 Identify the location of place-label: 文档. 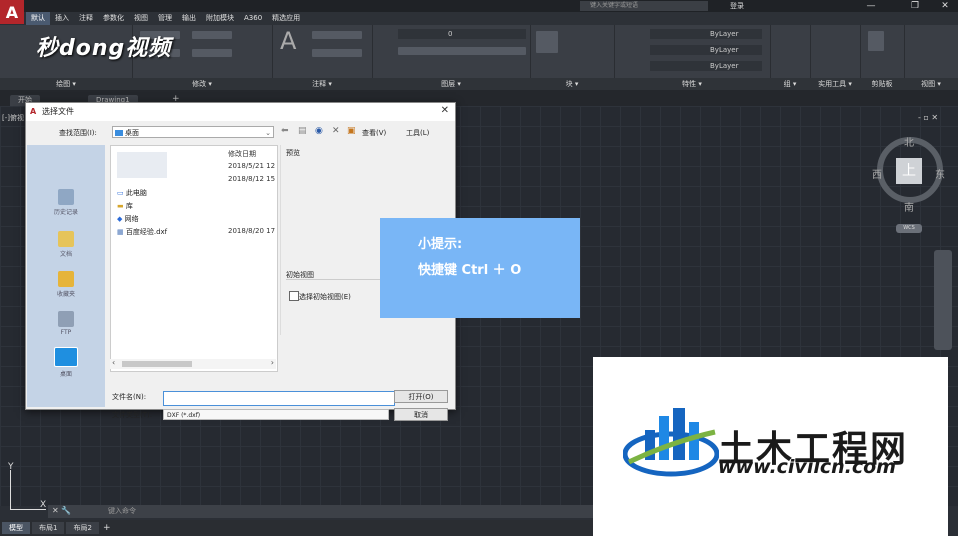
(65, 254).